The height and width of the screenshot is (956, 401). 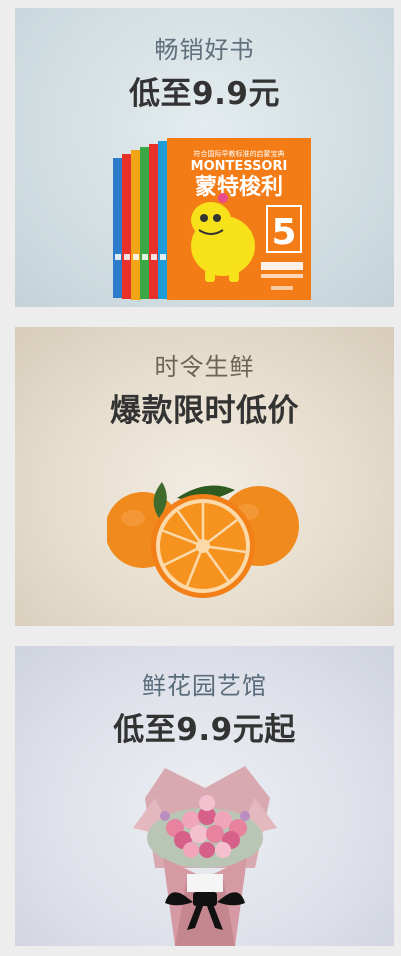 I want to click on book-set-icon: 符合国际早教标准的启蒙宝典 MONTESSORI 蒙特梭利 5, so click(x=212, y=219).